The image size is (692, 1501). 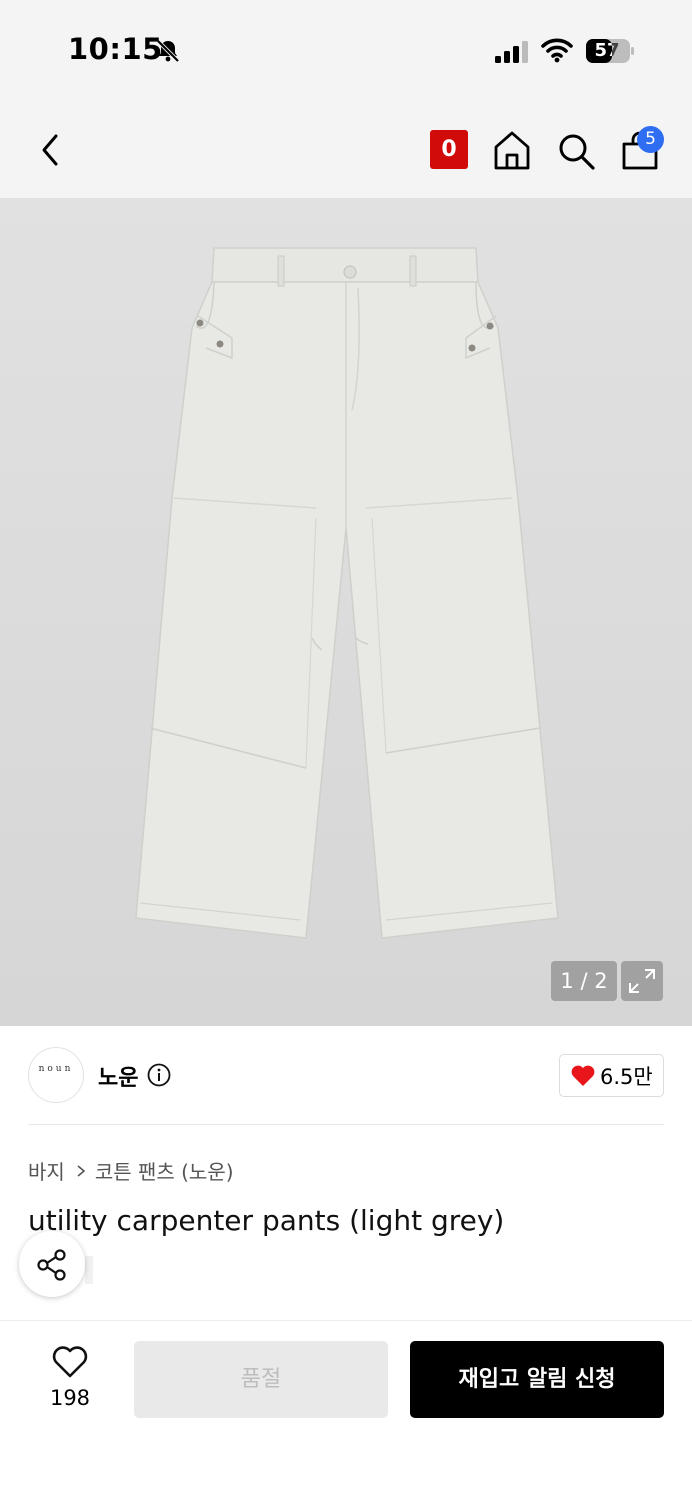 What do you see at coordinates (449, 149) in the screenshot?
I see `zero-badge-button: 0` at bounding box center [449, 149].